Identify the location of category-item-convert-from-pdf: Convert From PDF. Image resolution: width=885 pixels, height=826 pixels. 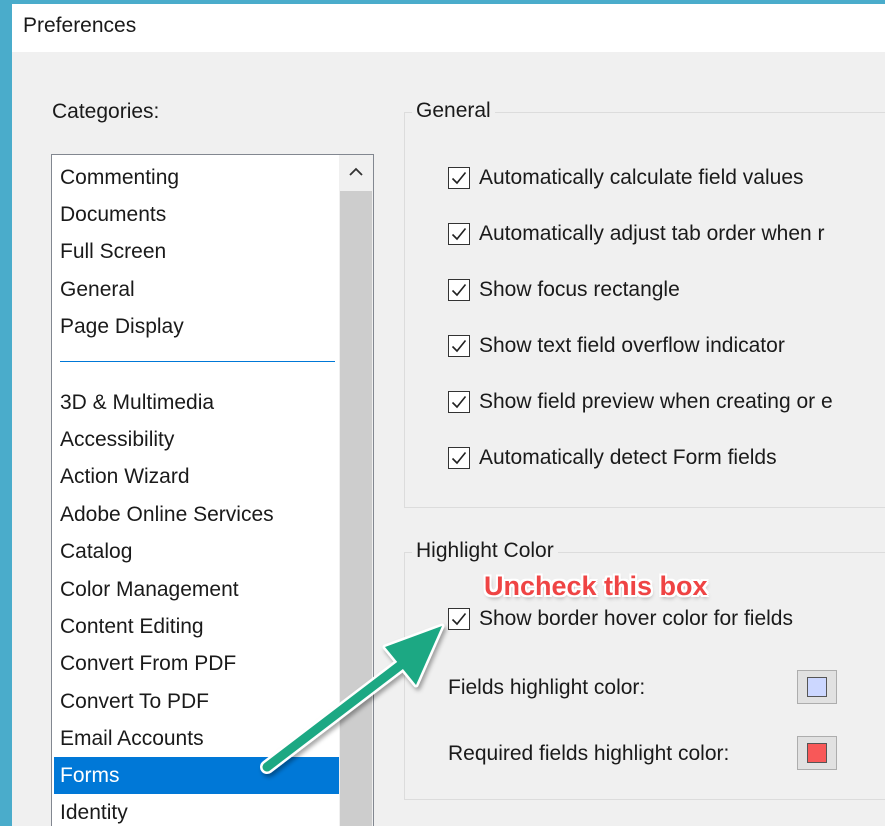
(197, 663).